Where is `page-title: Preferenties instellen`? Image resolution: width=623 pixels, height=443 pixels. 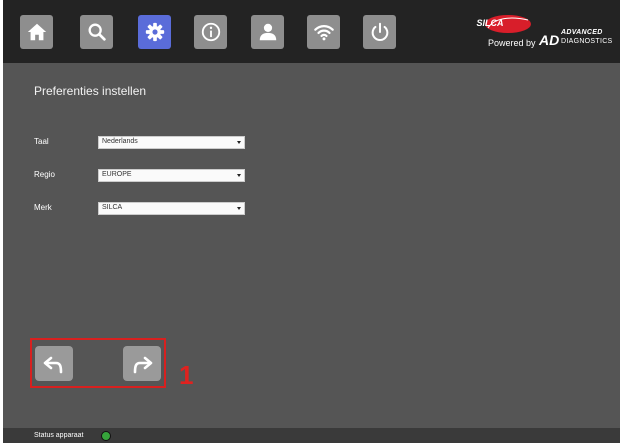
page-title: Preferenties instellen is located at coordinates (90, 91).